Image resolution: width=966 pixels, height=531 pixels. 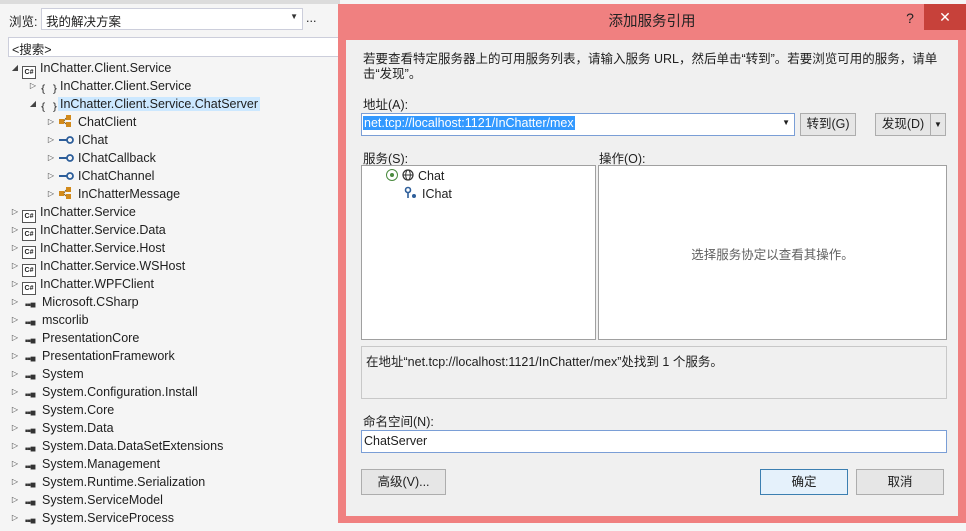 I want to click on tree-node: ▷ IChatChannel, so click(x=99, y=176).